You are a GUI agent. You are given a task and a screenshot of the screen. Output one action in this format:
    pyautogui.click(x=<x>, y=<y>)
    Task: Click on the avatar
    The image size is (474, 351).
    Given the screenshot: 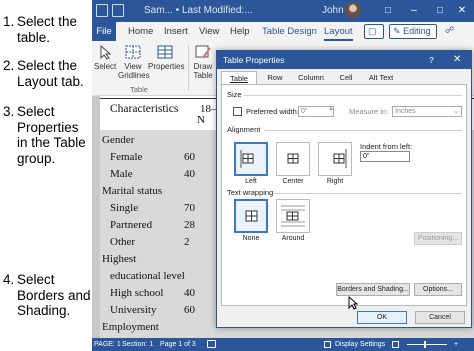 What is the action you would take?
    pyautogui.click(x=353, y=10)
    